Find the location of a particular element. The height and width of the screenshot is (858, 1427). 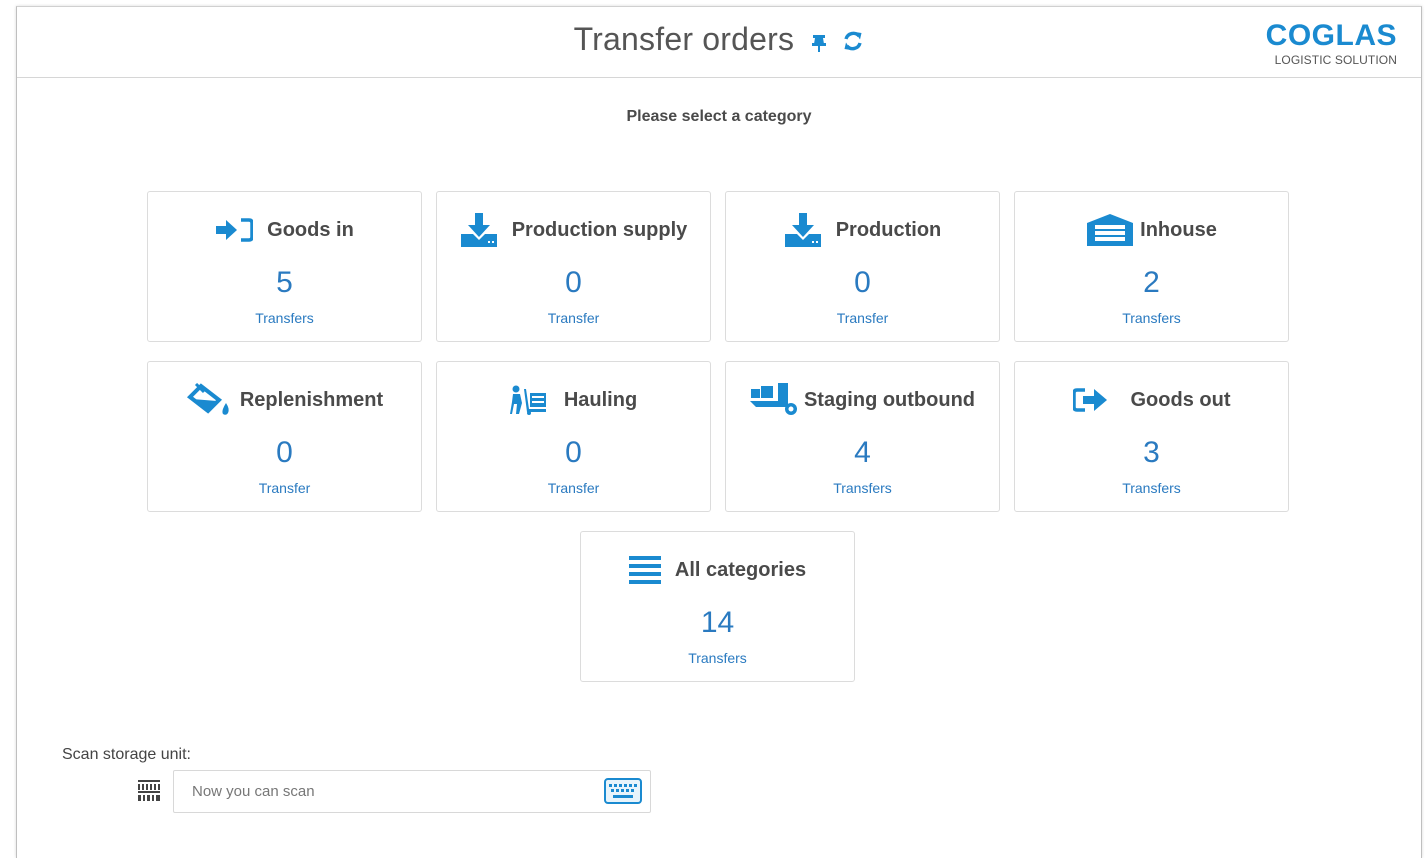

tile-staging-outbound: Staging outbound 4 Transfers is located at coordinates (862, 436).